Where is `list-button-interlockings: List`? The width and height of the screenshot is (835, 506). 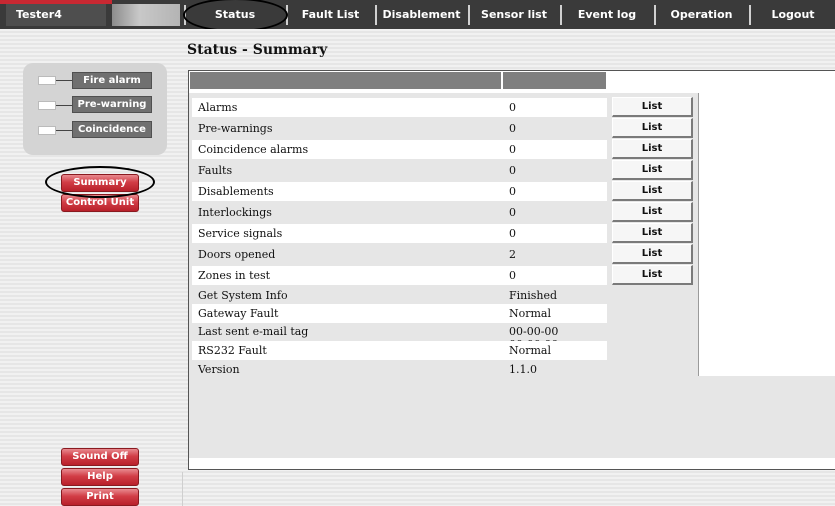 list-button-interlockings: List is located at coordinates (652, 212).